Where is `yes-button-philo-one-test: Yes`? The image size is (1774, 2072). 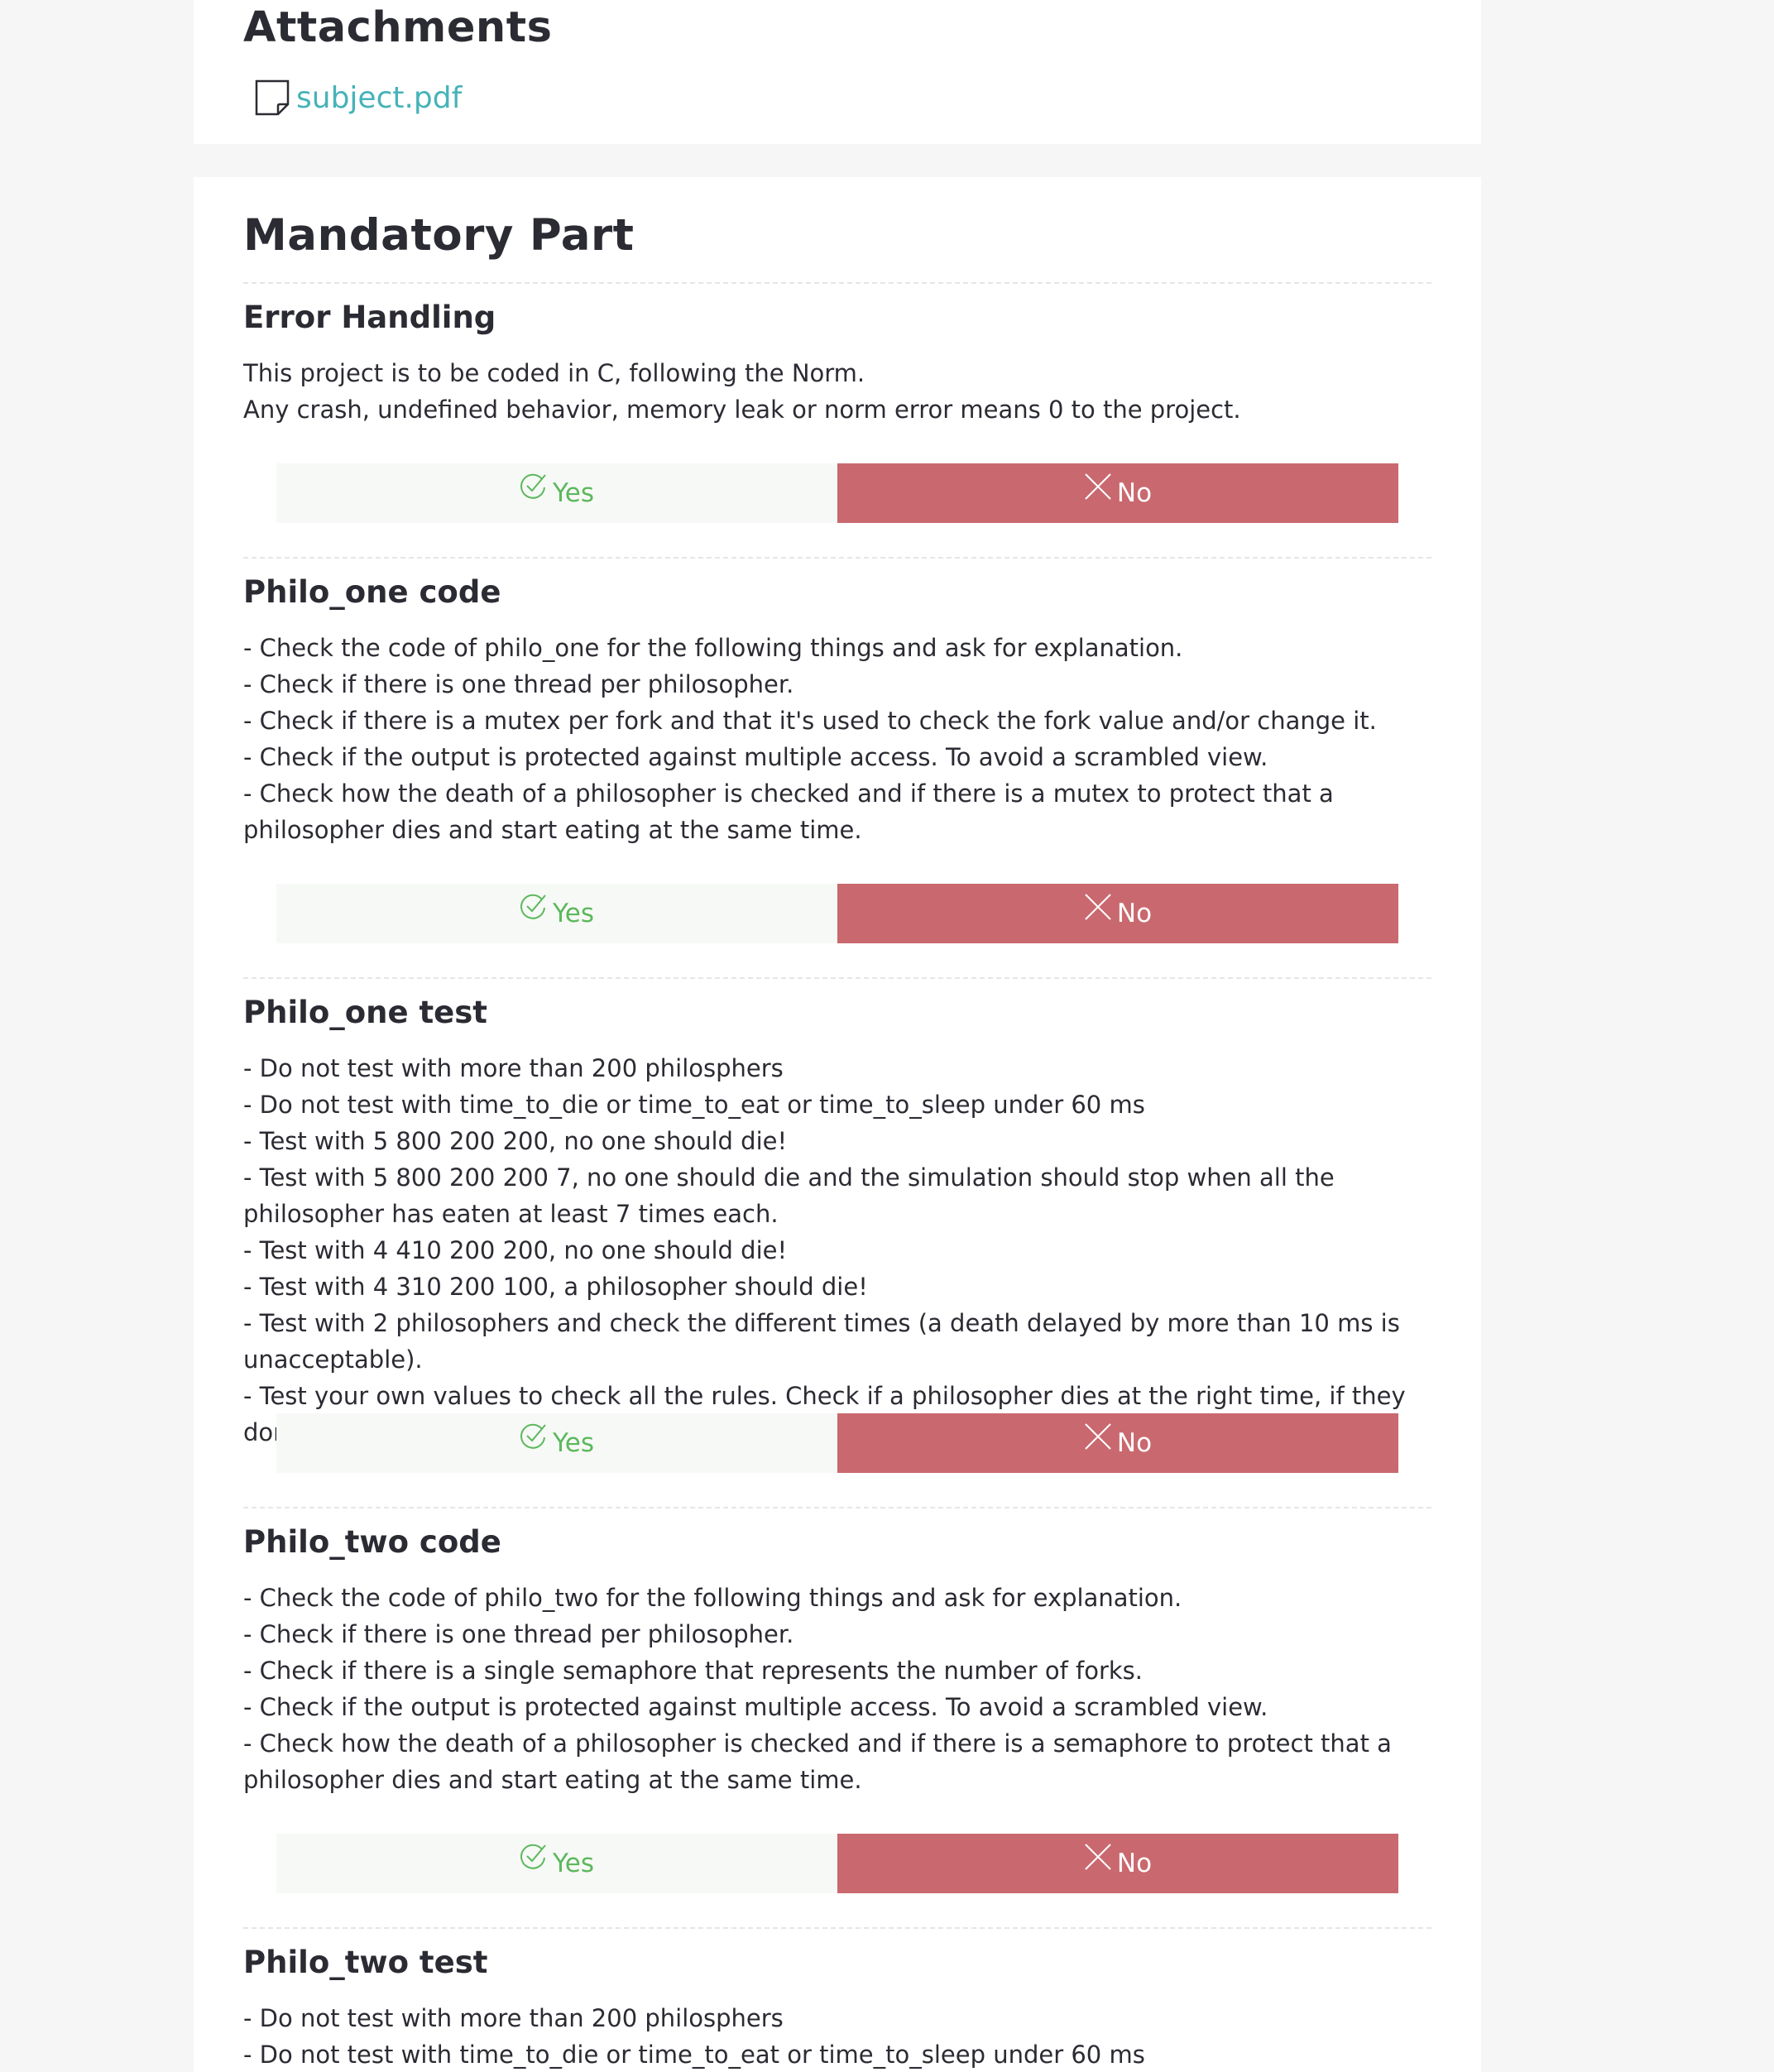 yes-button-philo-one-test: Yes is located at coordinates (557, 1443).